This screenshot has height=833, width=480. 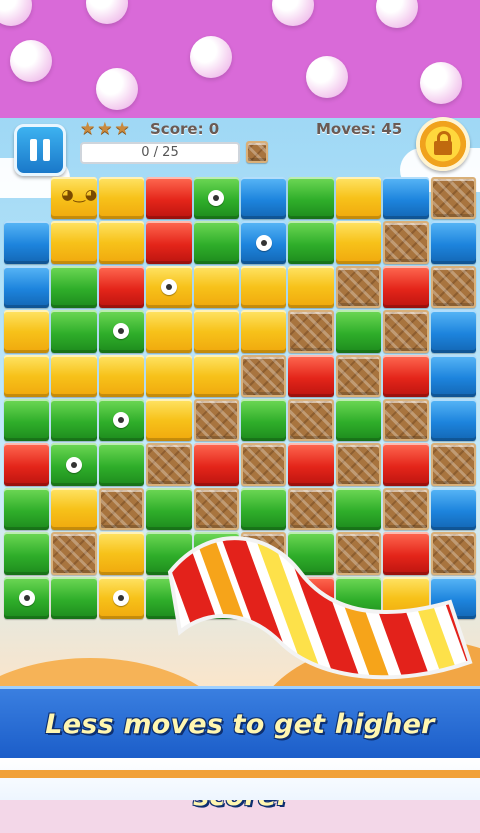 I want to click on padlock-icon, so click(x=443, y=143).